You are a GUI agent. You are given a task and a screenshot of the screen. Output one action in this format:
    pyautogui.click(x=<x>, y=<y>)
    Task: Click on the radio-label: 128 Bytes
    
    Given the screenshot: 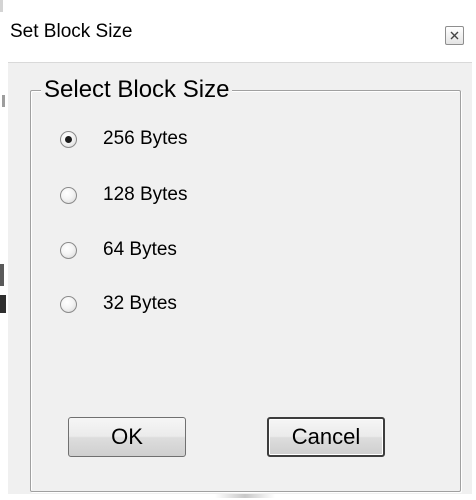 What is the action you would take?
    pyautogui.click(x=145, y=195)
    